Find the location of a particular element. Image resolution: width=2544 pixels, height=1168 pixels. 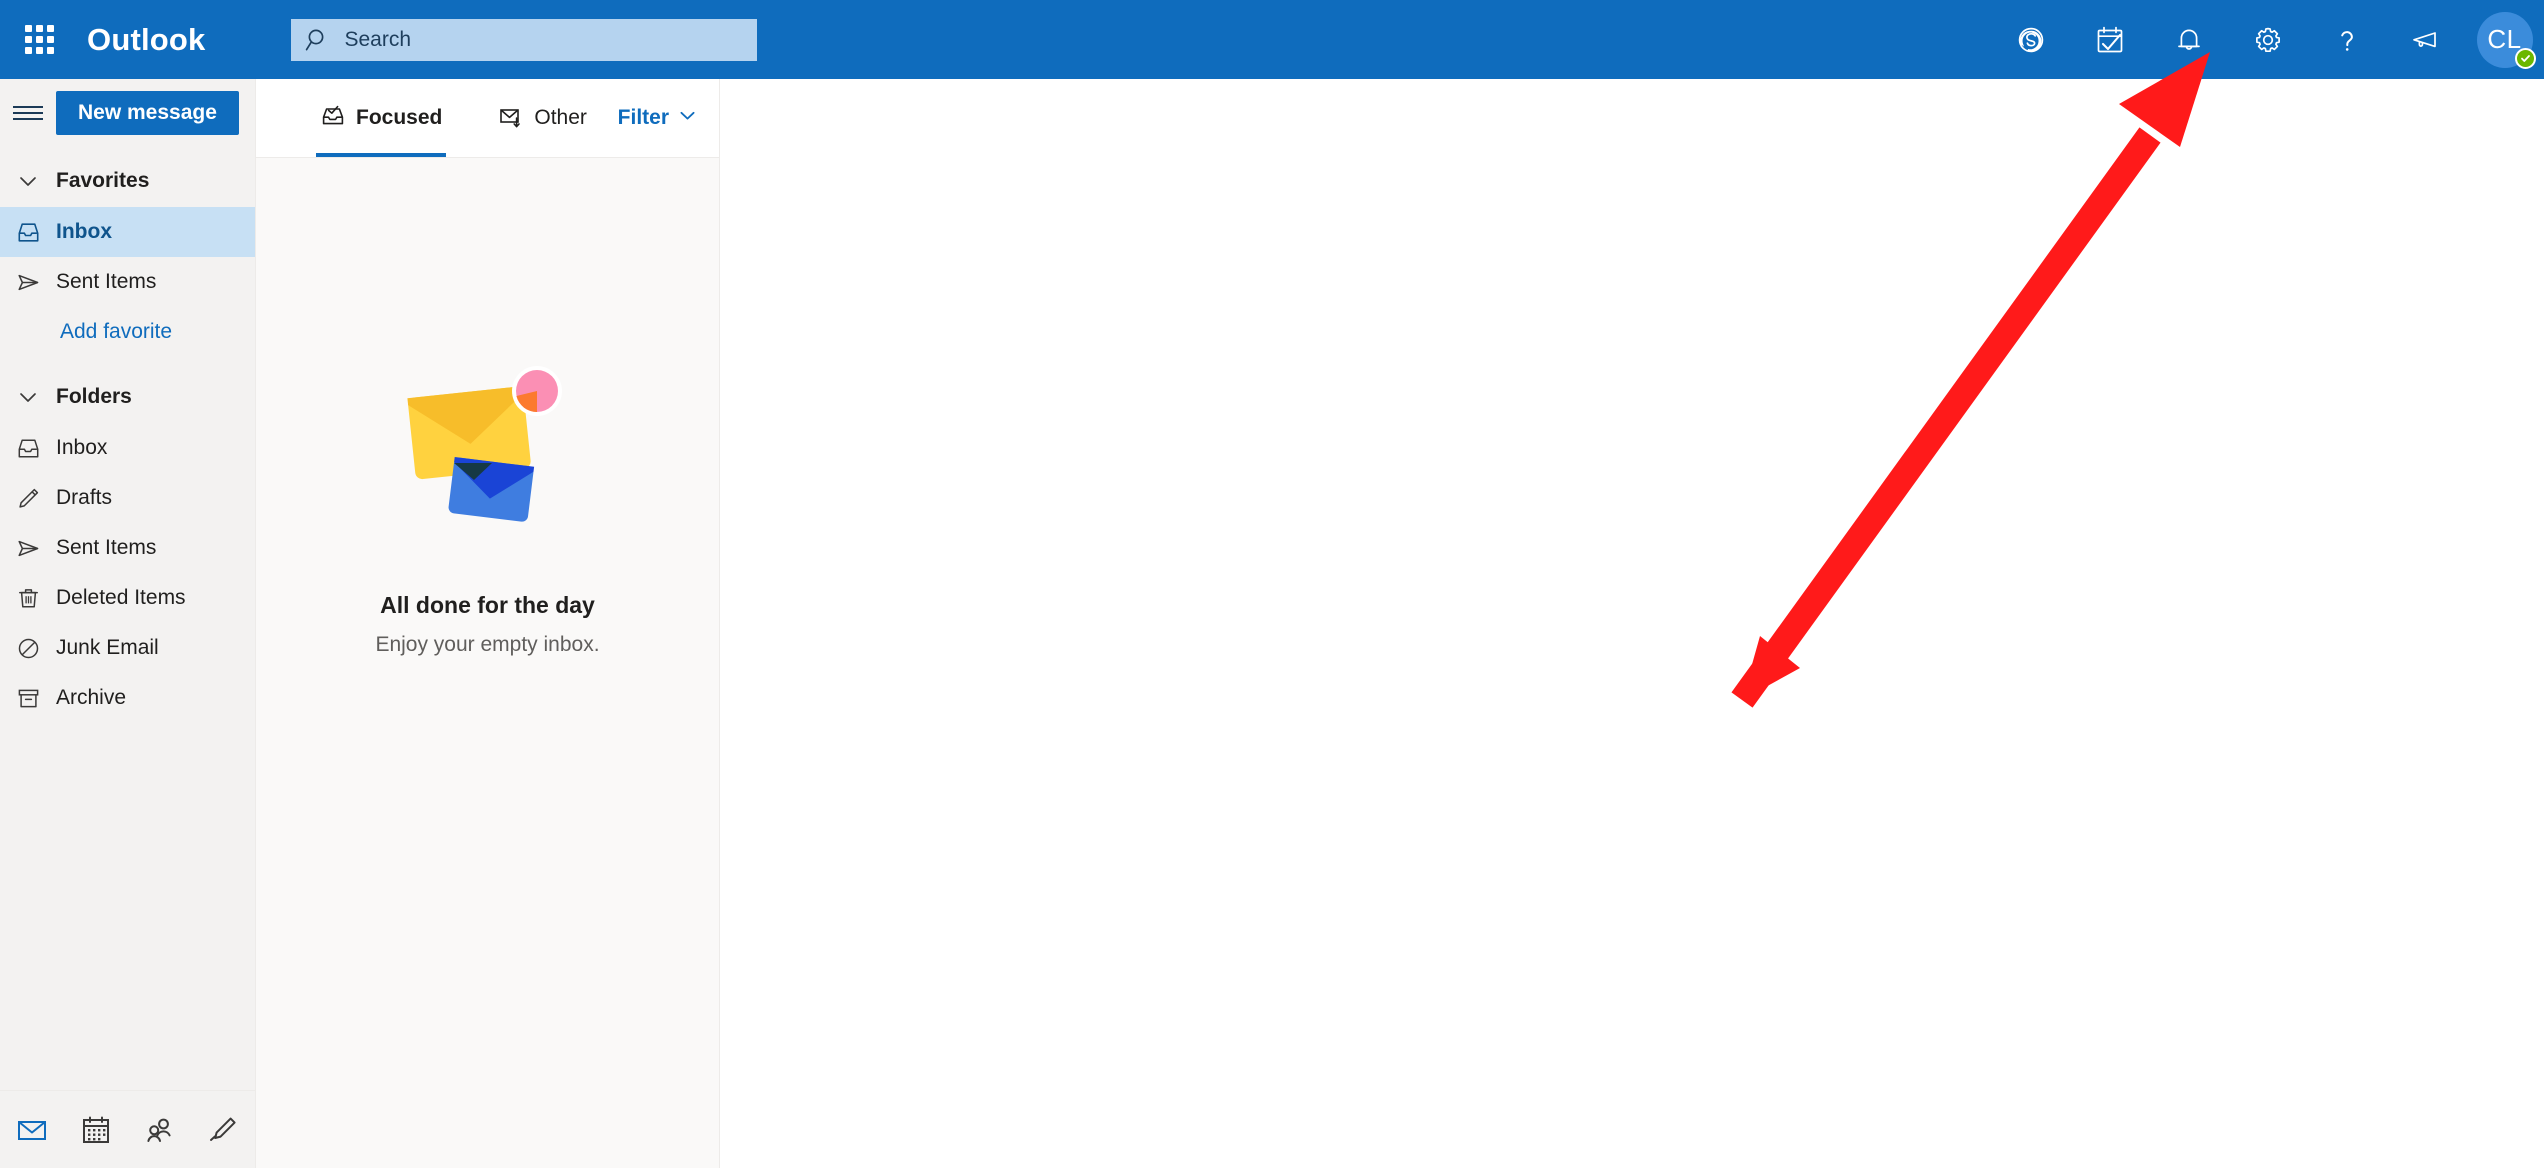

sidebar-item-label: Archive is located at coordinates (91, 697).